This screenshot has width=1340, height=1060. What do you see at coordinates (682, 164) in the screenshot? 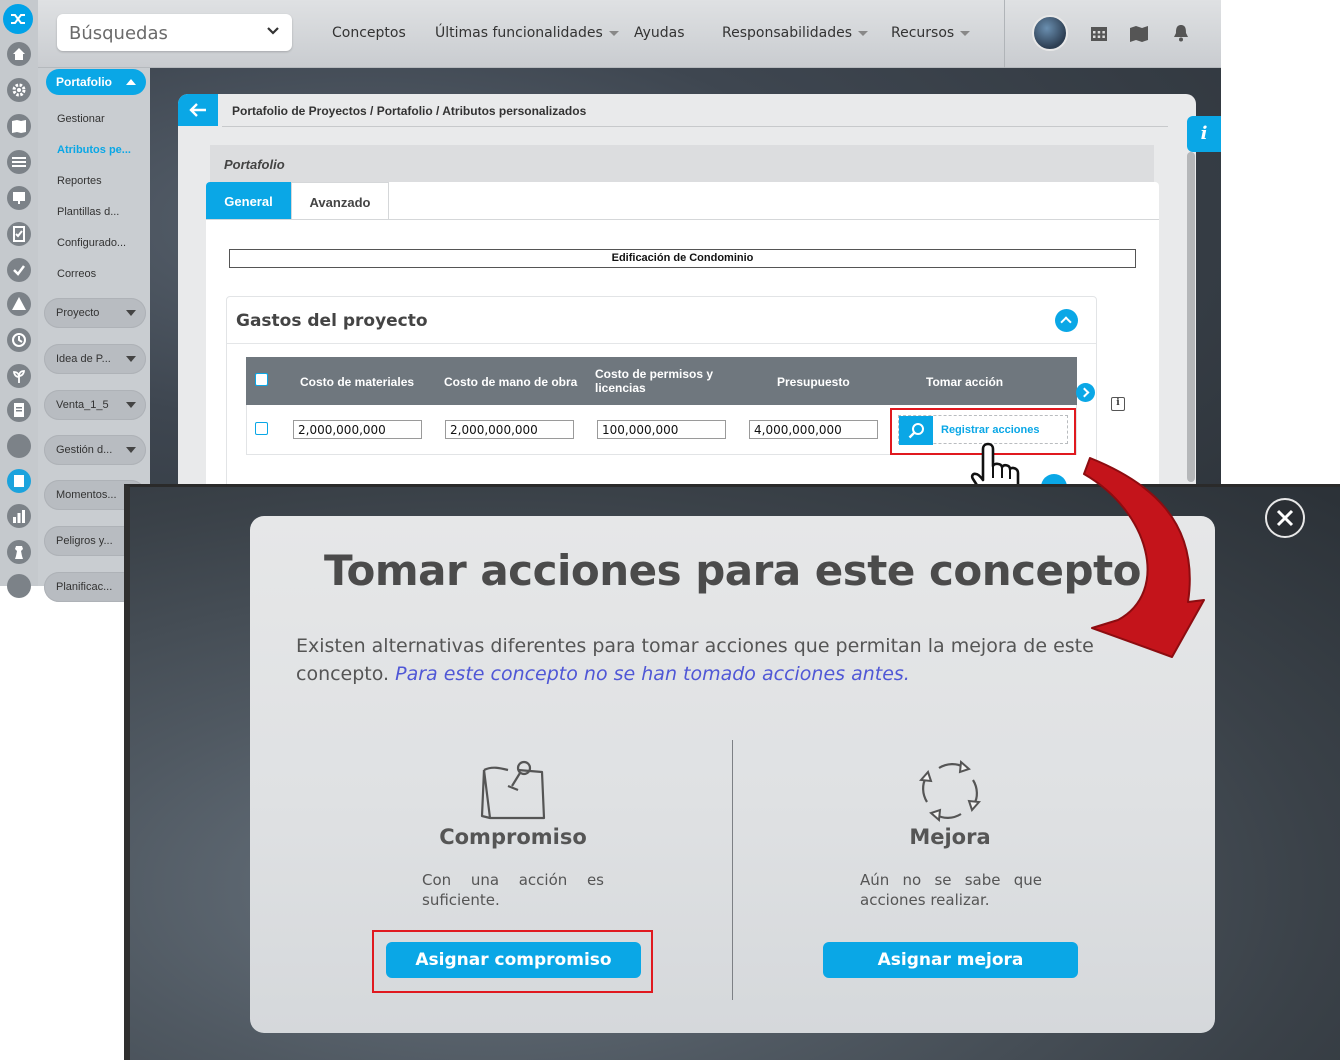
I see `section-header: Portafolio` at bounding box center [682, 164].